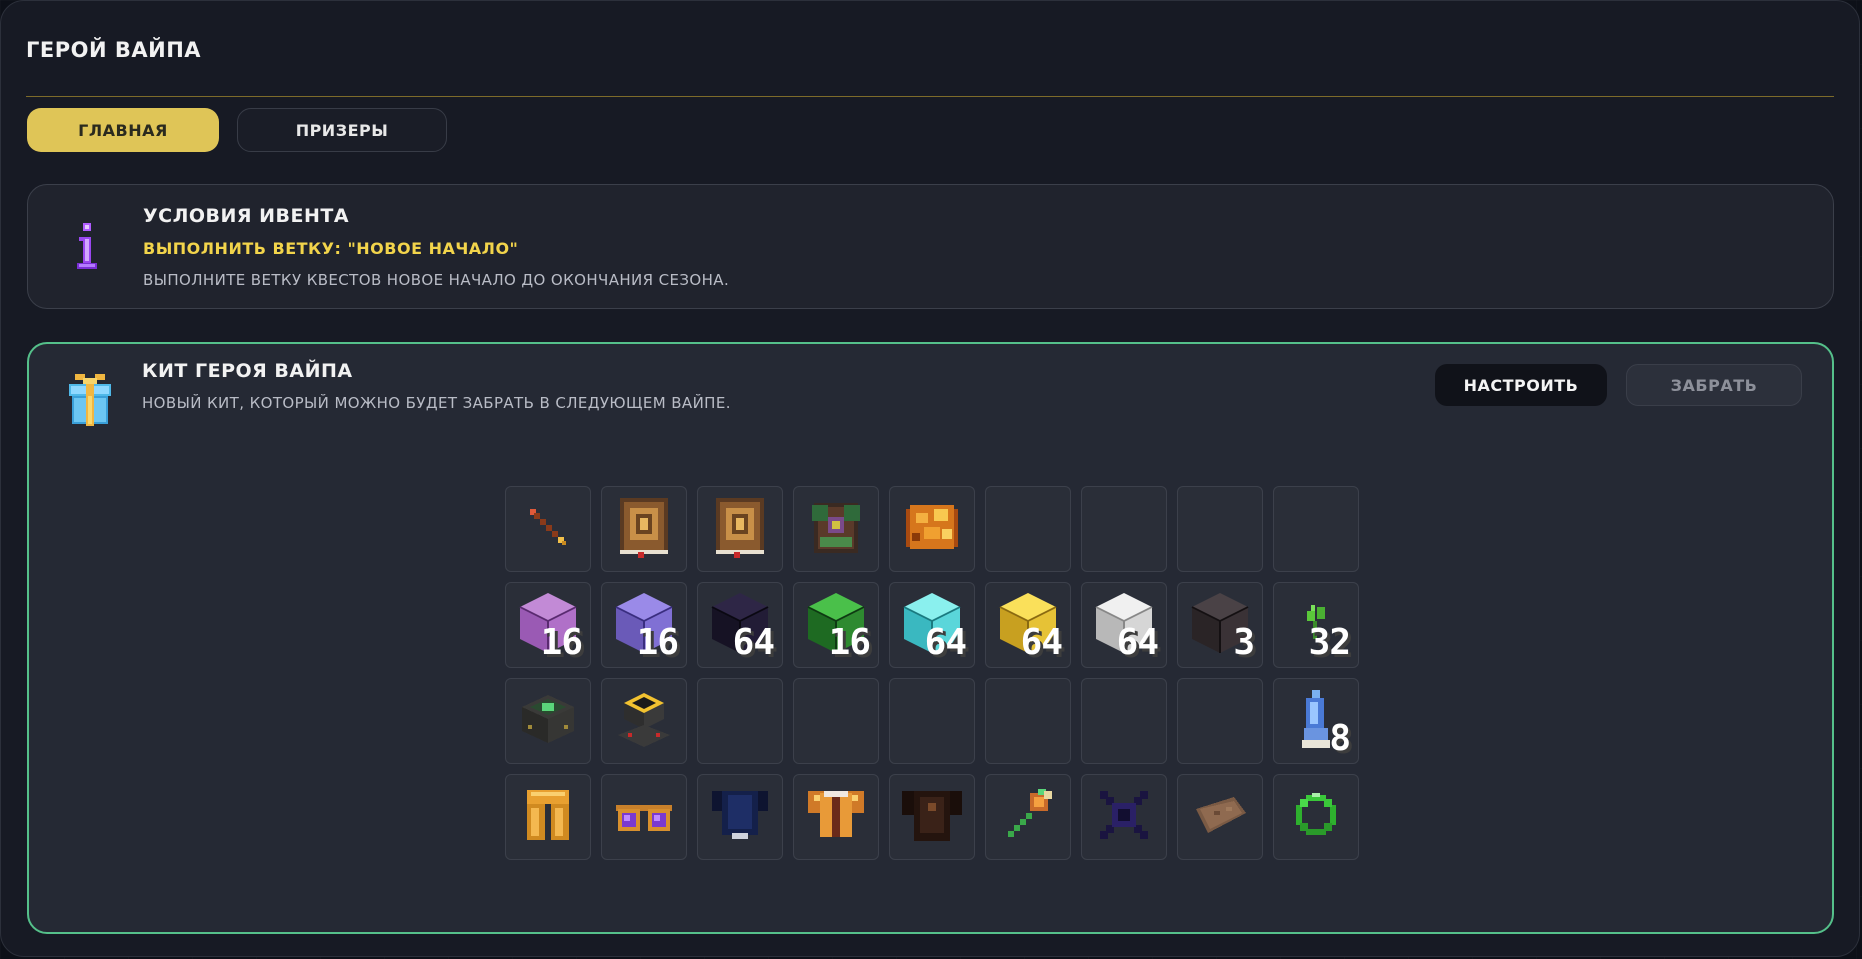 The image size is (1862, 959). I want to click on staff-icon, so click(548, 529).